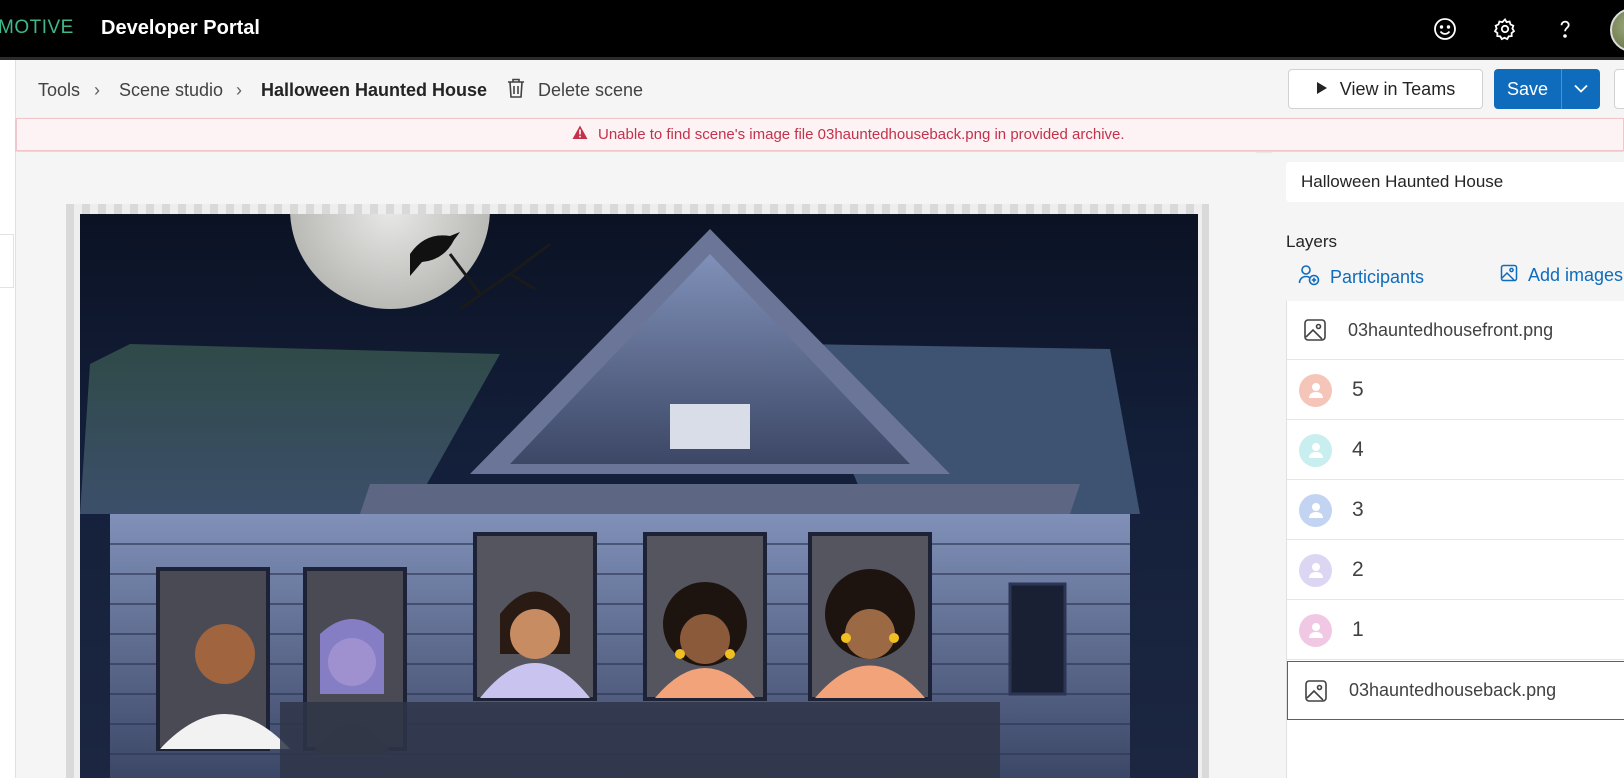 The image size is (1624, 778). Describe the element at coordinates (591, 89) in the screenshot. I see `delete-scene-label: Delete scene` at that location.